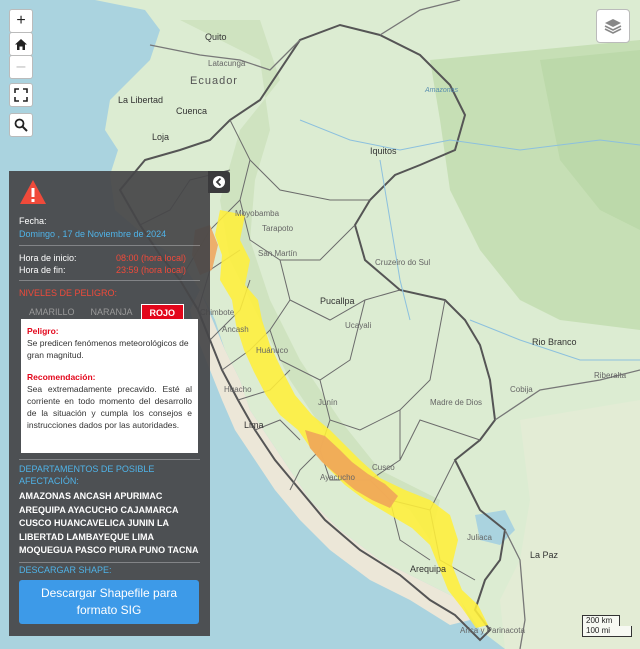  What do you see at coordinates (254, 425) in the screenshot?
I see `map-label-lima: Lima` at bounding box center [254, 425].